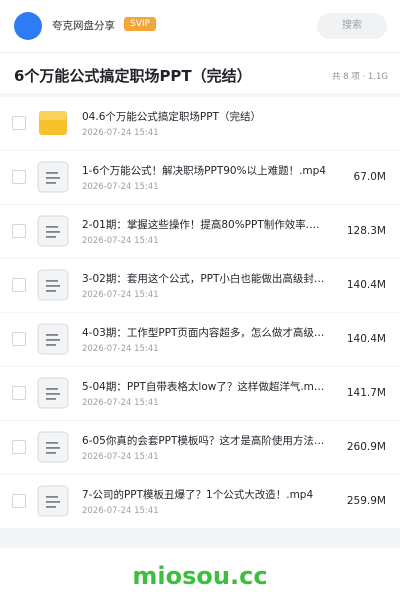 This screenshot has height=600, width=400. I want to click on avatar, so click(28, 26).